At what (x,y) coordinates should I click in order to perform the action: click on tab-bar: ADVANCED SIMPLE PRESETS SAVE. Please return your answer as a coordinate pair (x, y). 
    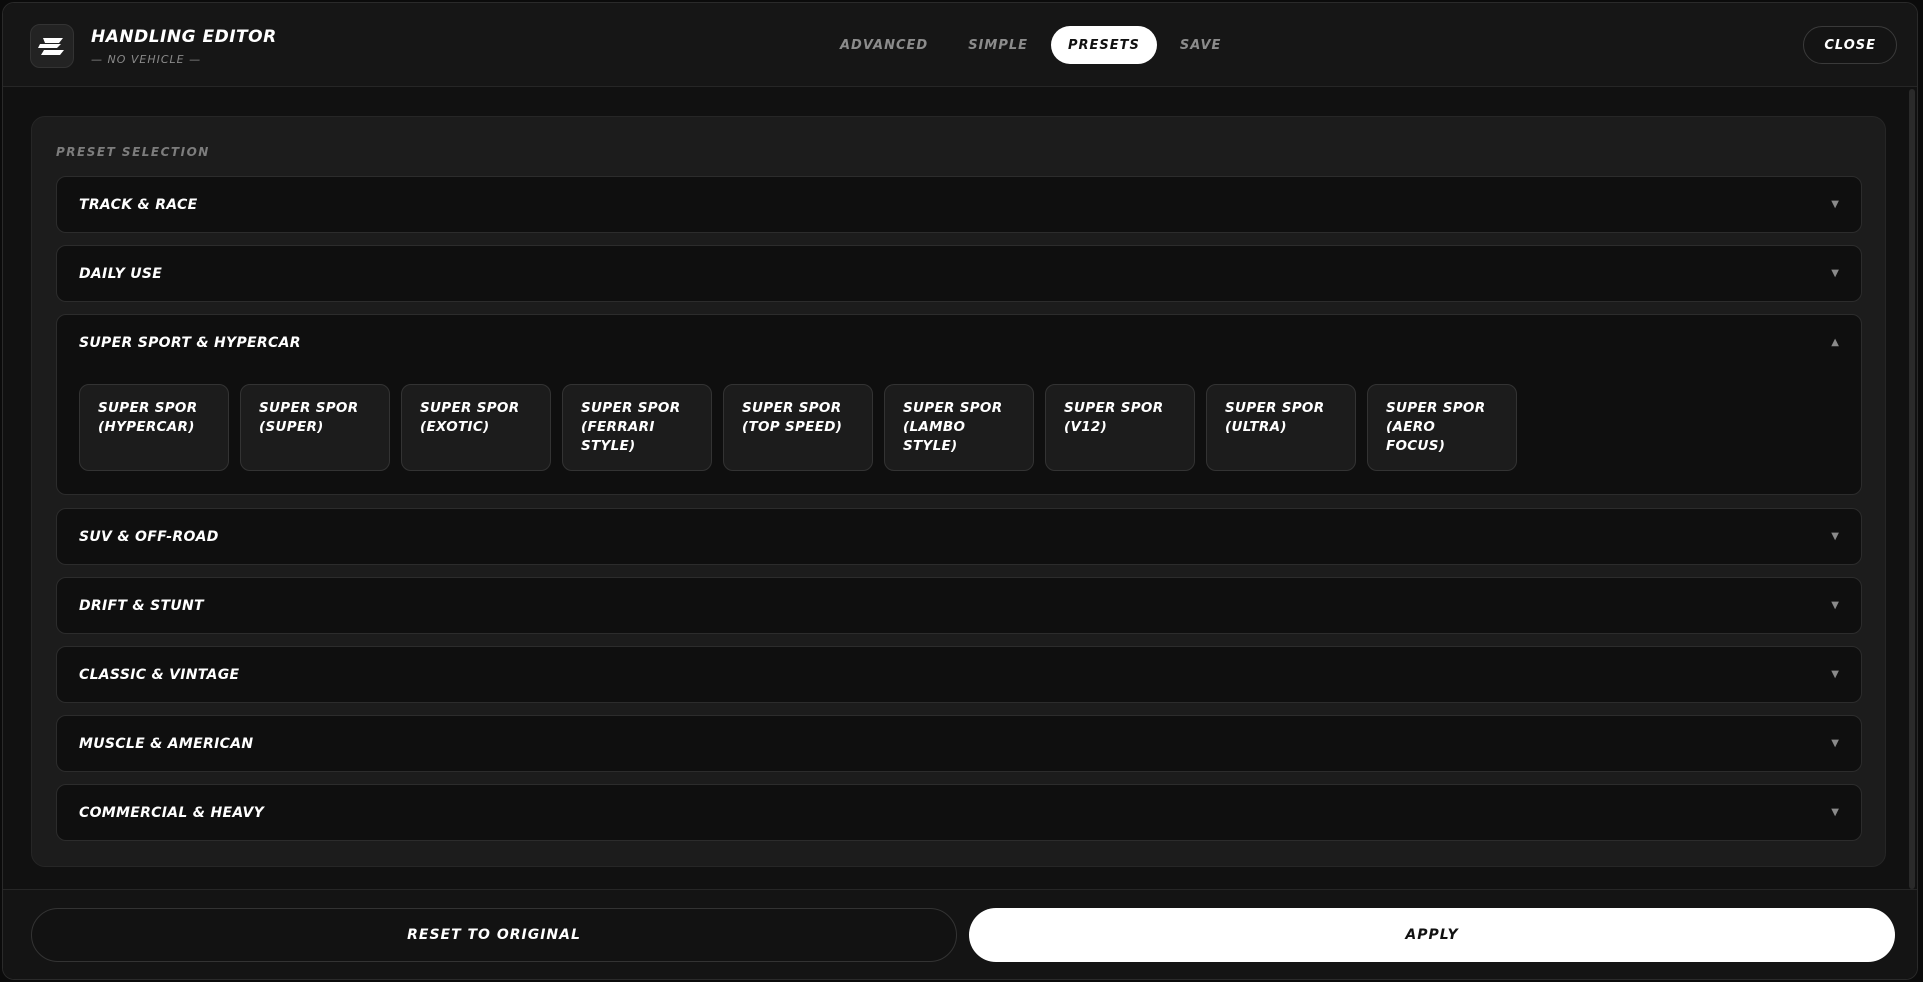
    Looking at the image, I should click on (1030, 45).